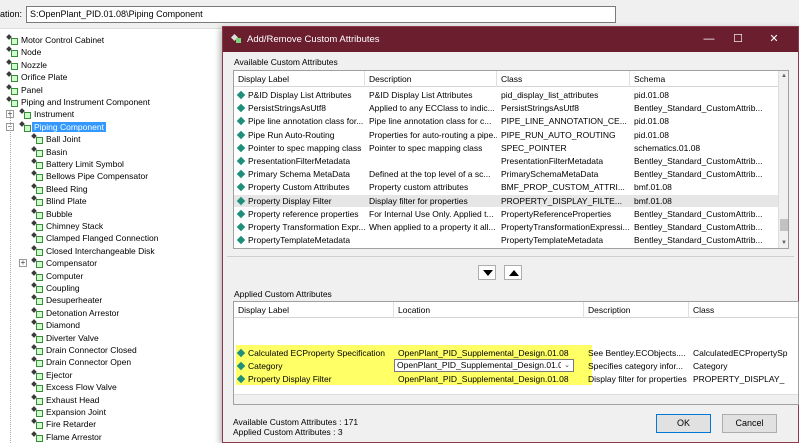 The image size is (799, 443). Describe the element at coordinates (56, 325) in the screenshot. I see `tree-item: Diamond` at that location.